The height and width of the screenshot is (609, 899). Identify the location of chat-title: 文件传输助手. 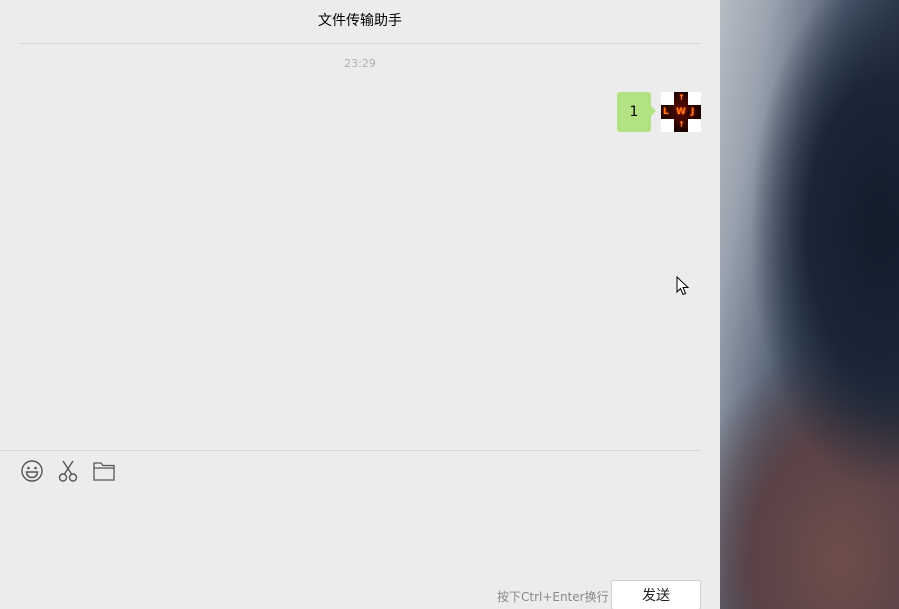
(360, 21).